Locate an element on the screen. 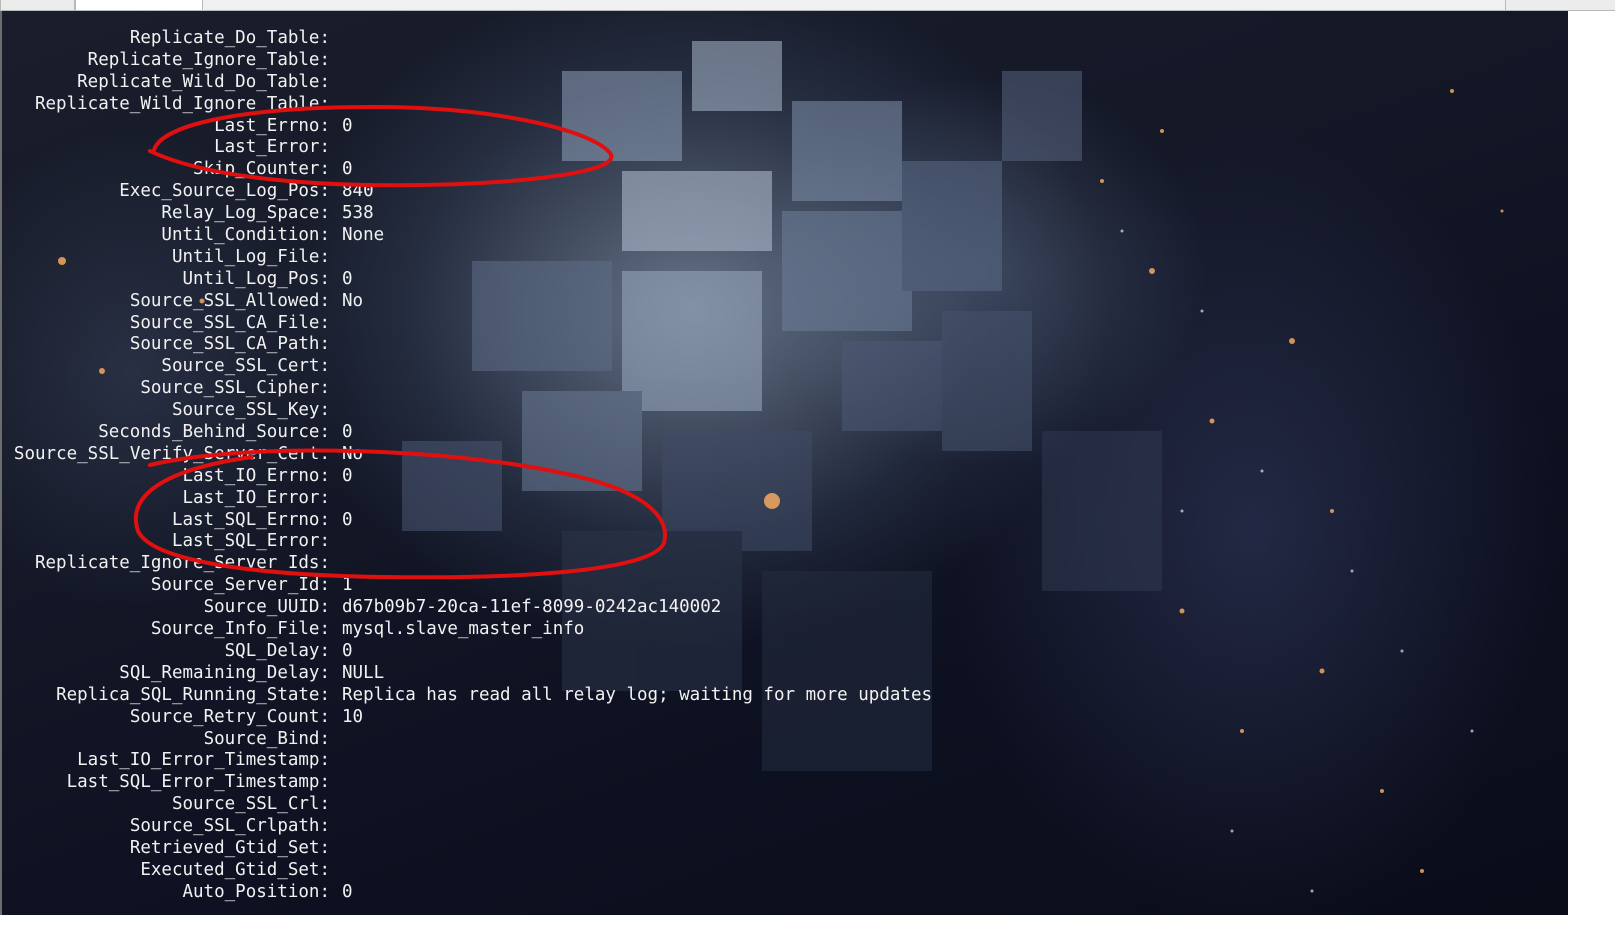 Image resolution: width=1615 pixels, height=942 pixels. field-name: Until_Log_File: is located at coordinates (250, 256).